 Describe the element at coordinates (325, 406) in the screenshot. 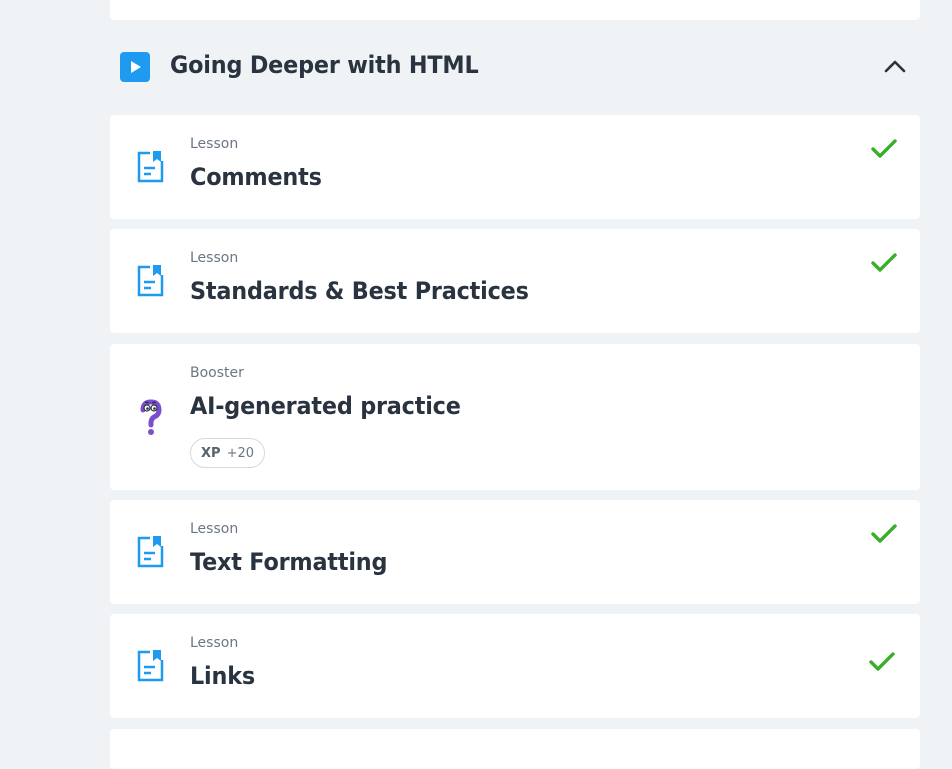

I see `item-title: AI-generated practice` at that location.